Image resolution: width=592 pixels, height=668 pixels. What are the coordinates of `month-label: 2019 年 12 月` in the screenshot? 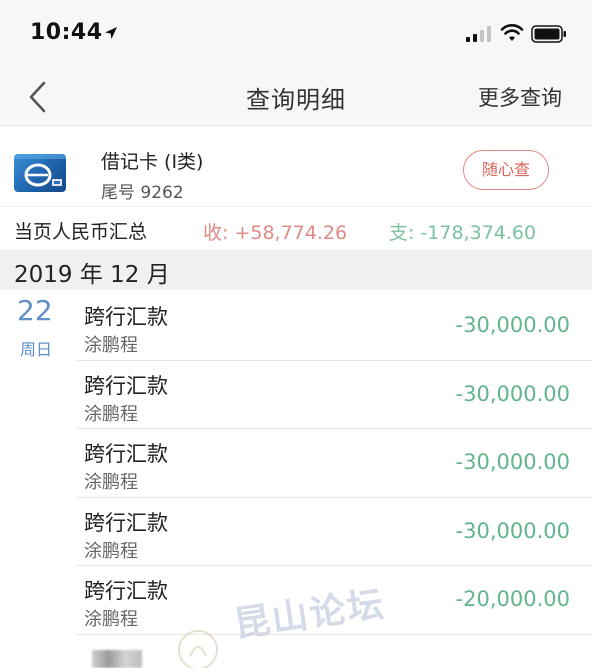 It's located at (92, 275).